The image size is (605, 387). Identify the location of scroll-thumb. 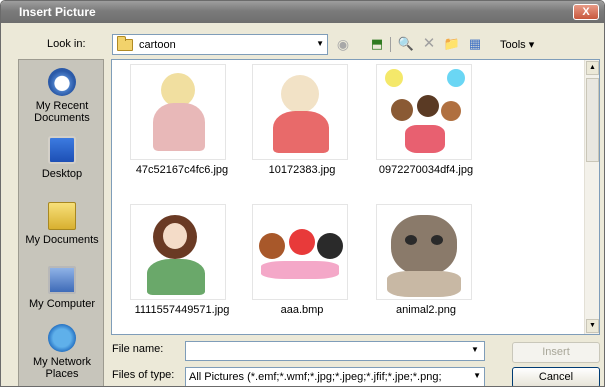
(592, 120).